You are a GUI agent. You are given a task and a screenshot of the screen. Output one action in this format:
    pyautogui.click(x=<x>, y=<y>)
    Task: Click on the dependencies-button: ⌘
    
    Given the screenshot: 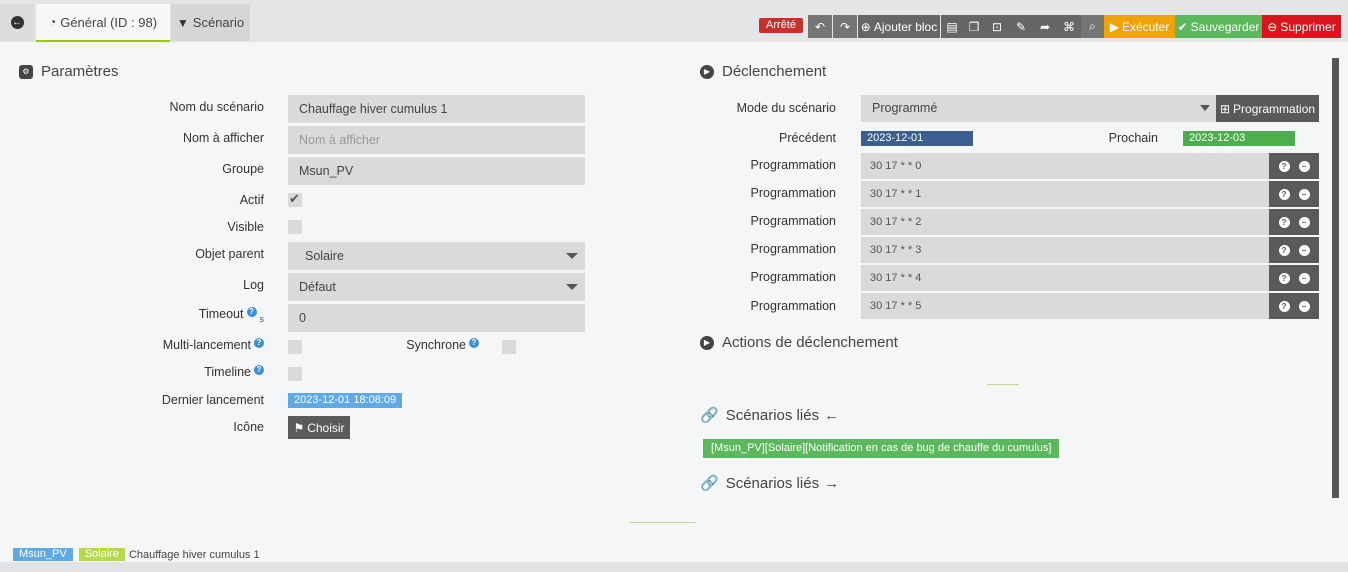 What is the action you would take?
    pyautogui.click(x=1069, y=26)
    